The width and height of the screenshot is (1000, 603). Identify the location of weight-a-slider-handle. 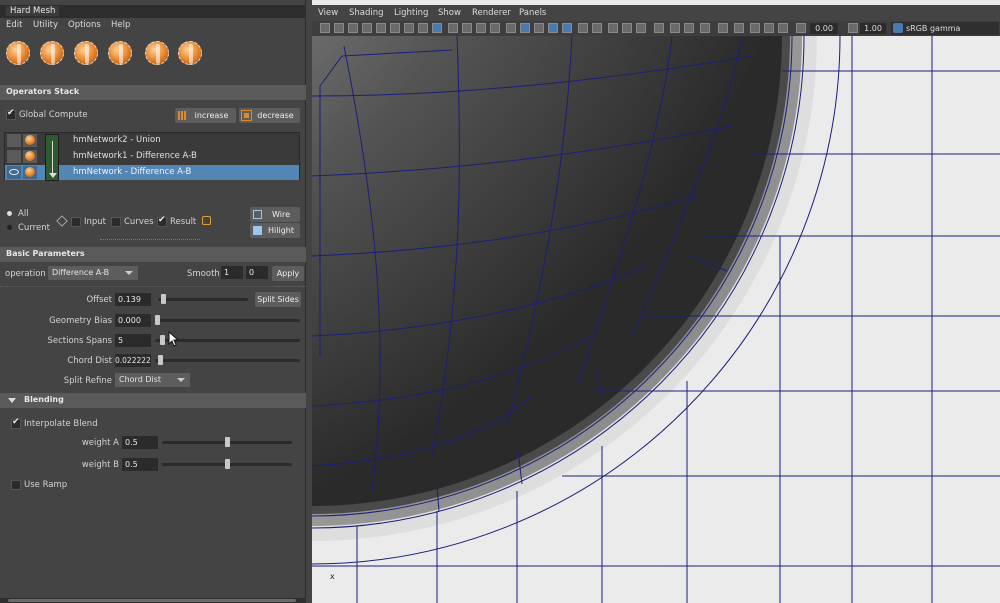
(227, 442).